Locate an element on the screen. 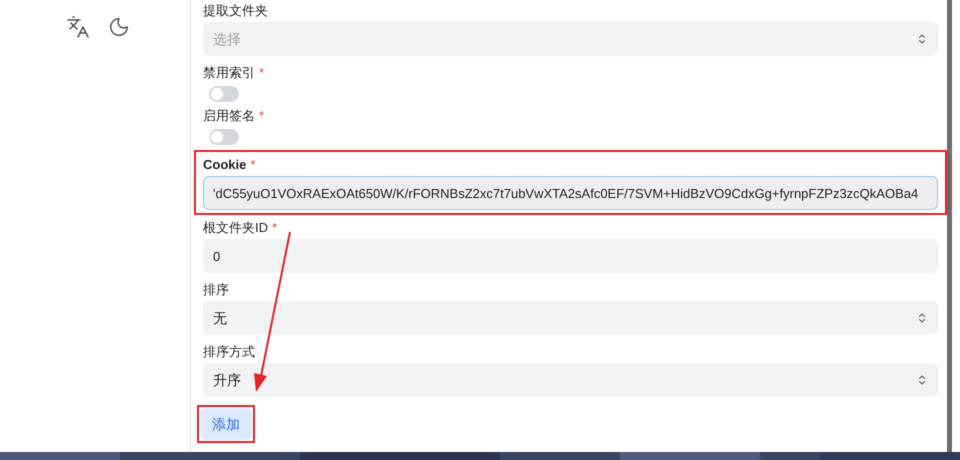  select-field: 升序 is located at coordinates (570, 380).